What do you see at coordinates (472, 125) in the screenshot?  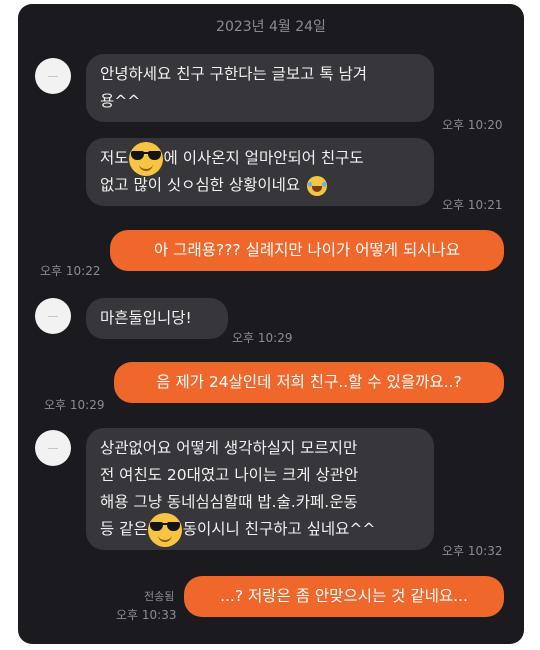 I see `message-time: 오후 10:20` at bounding box center [472, 125].